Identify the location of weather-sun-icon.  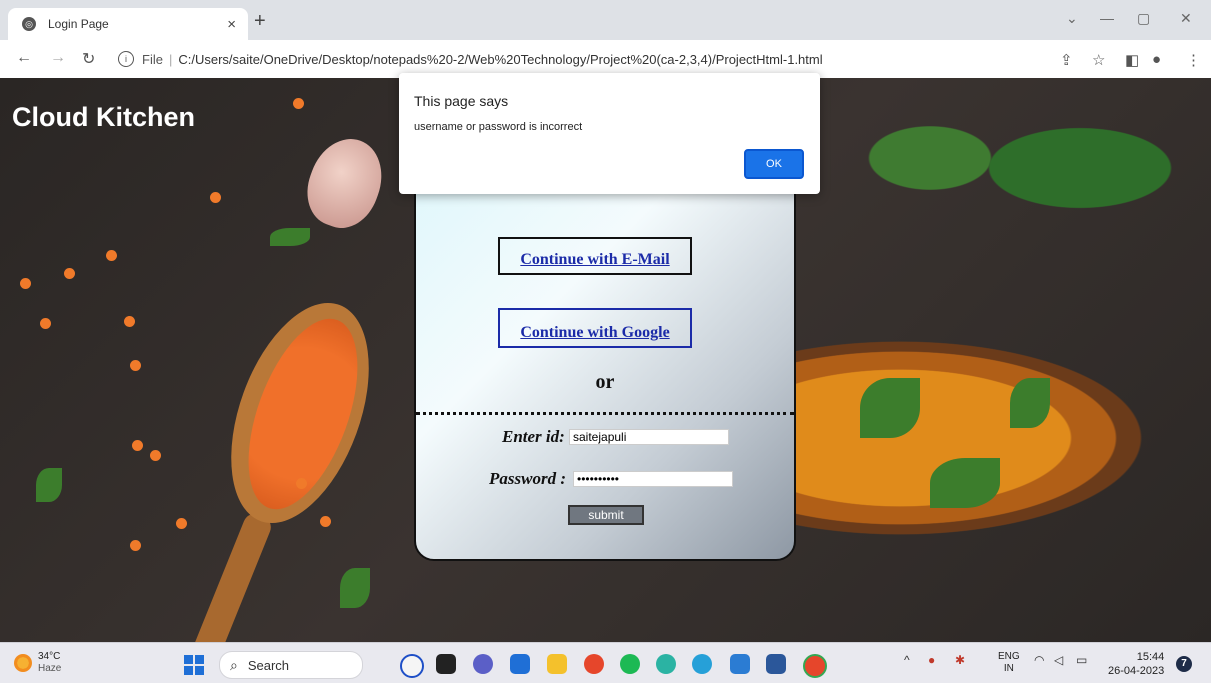
(23, 663).